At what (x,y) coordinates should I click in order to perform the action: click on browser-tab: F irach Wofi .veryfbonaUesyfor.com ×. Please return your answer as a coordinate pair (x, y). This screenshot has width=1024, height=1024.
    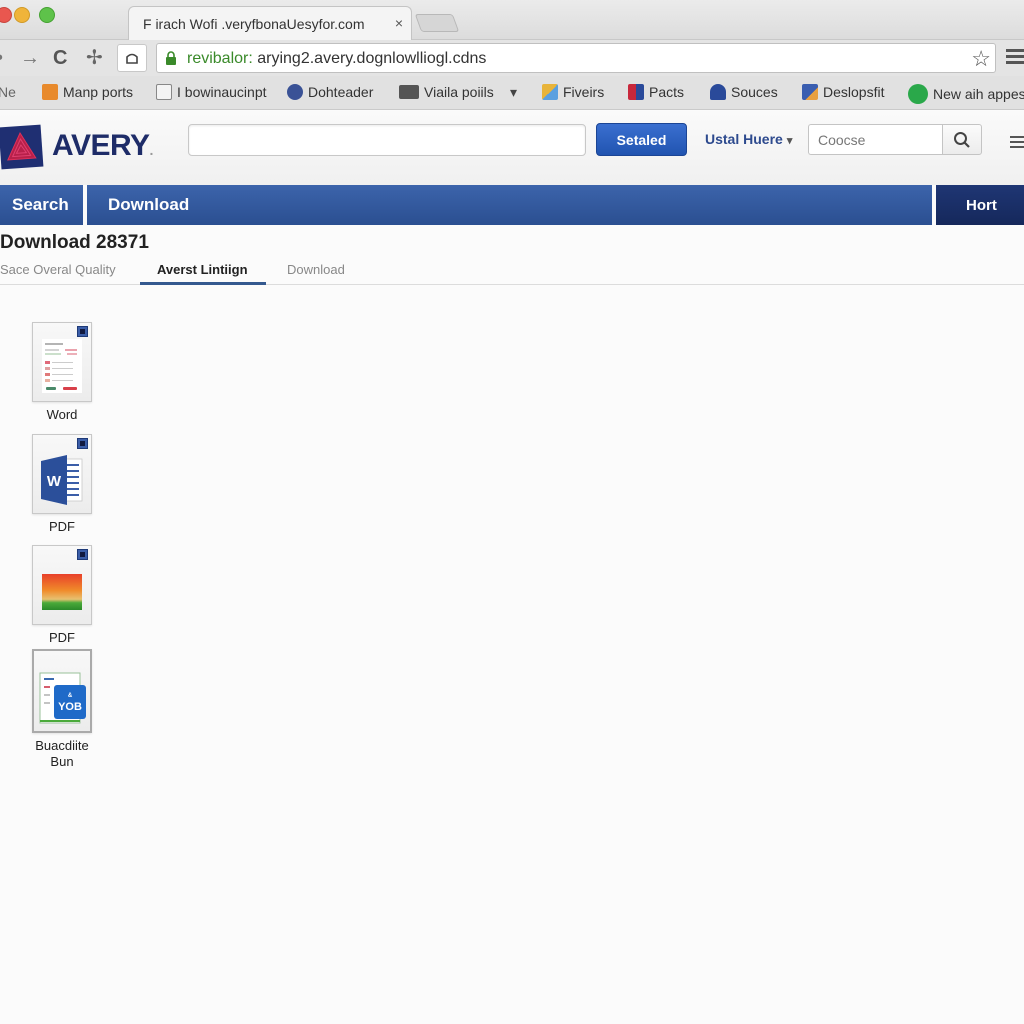
    Looking at the image, I should click on (270, 23).